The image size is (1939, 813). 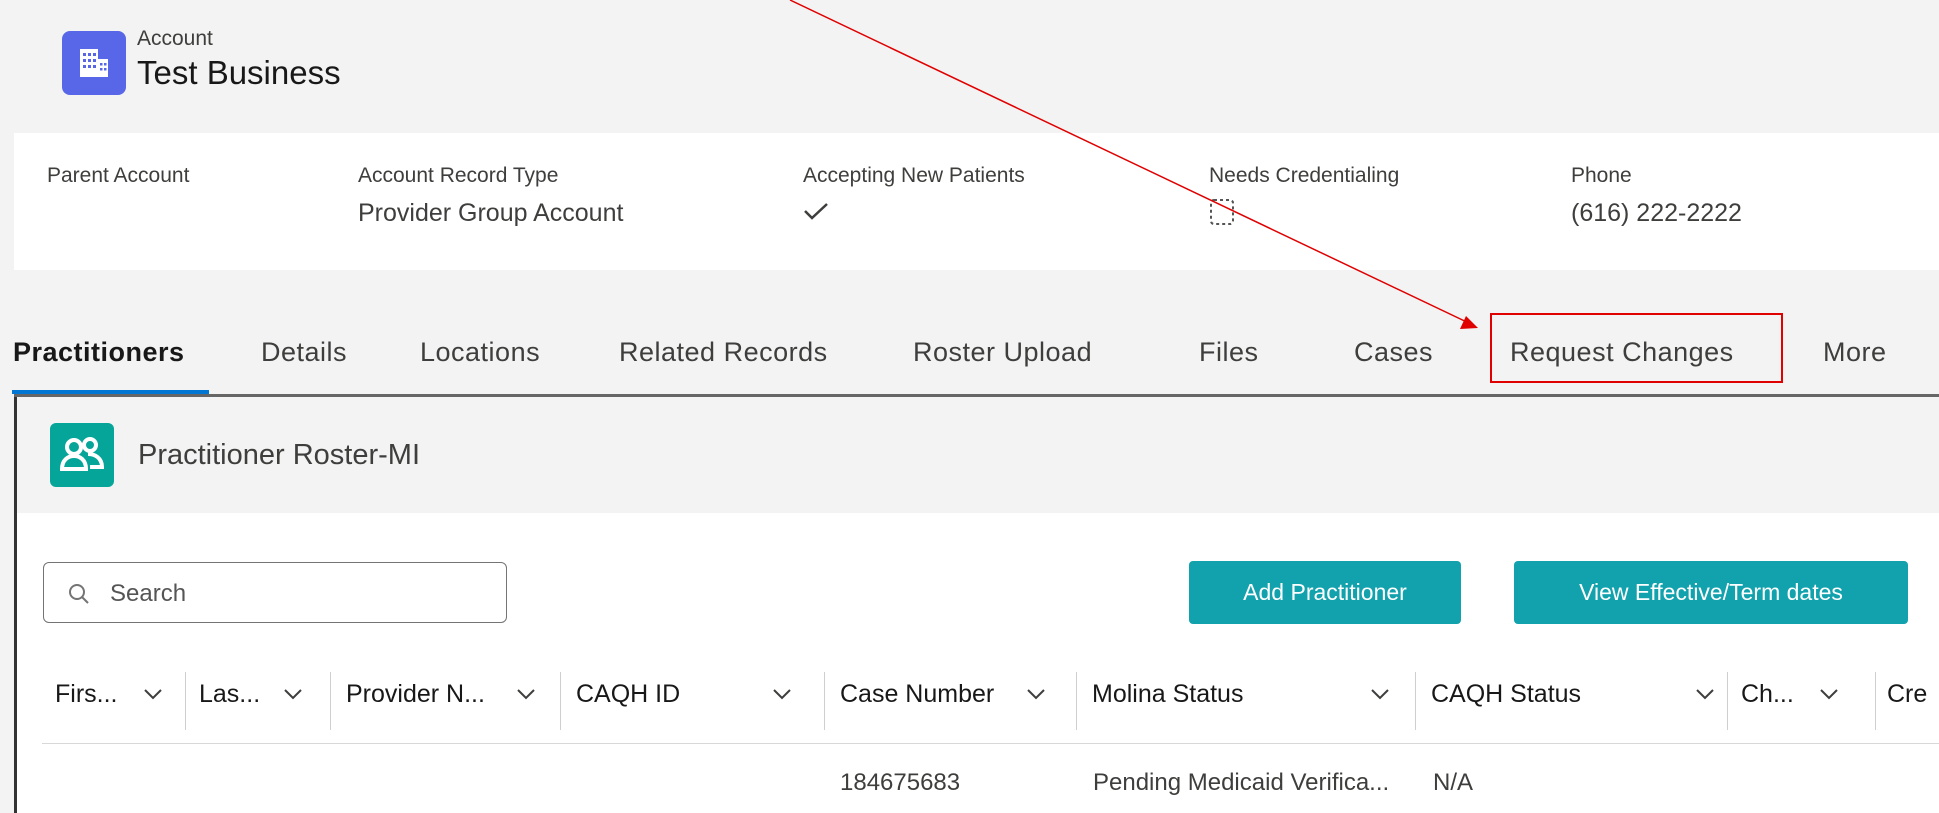 What do you see at coordinates (94, 63) in the screenshot?
I see `account-building-icon` at bounding box center [94, 63].